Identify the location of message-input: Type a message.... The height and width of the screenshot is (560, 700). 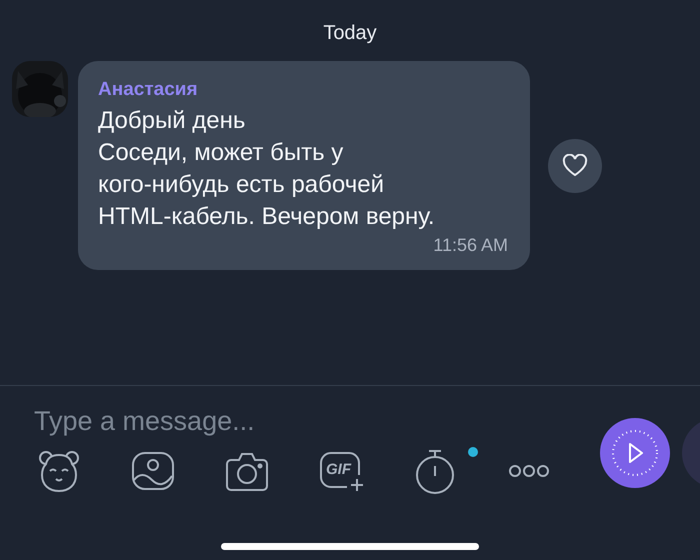
(244, 421).